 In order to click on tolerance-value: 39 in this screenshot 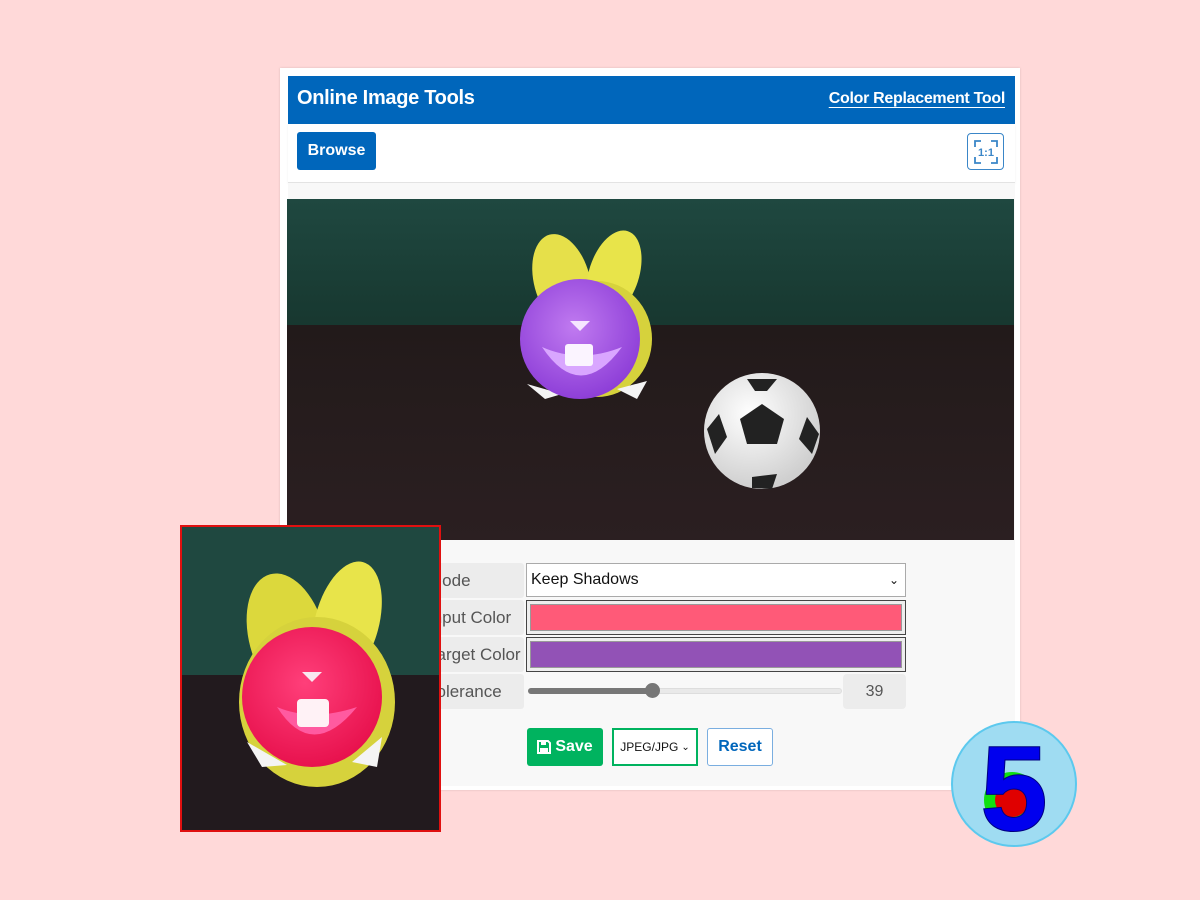, I will do `click(874, 691)`.